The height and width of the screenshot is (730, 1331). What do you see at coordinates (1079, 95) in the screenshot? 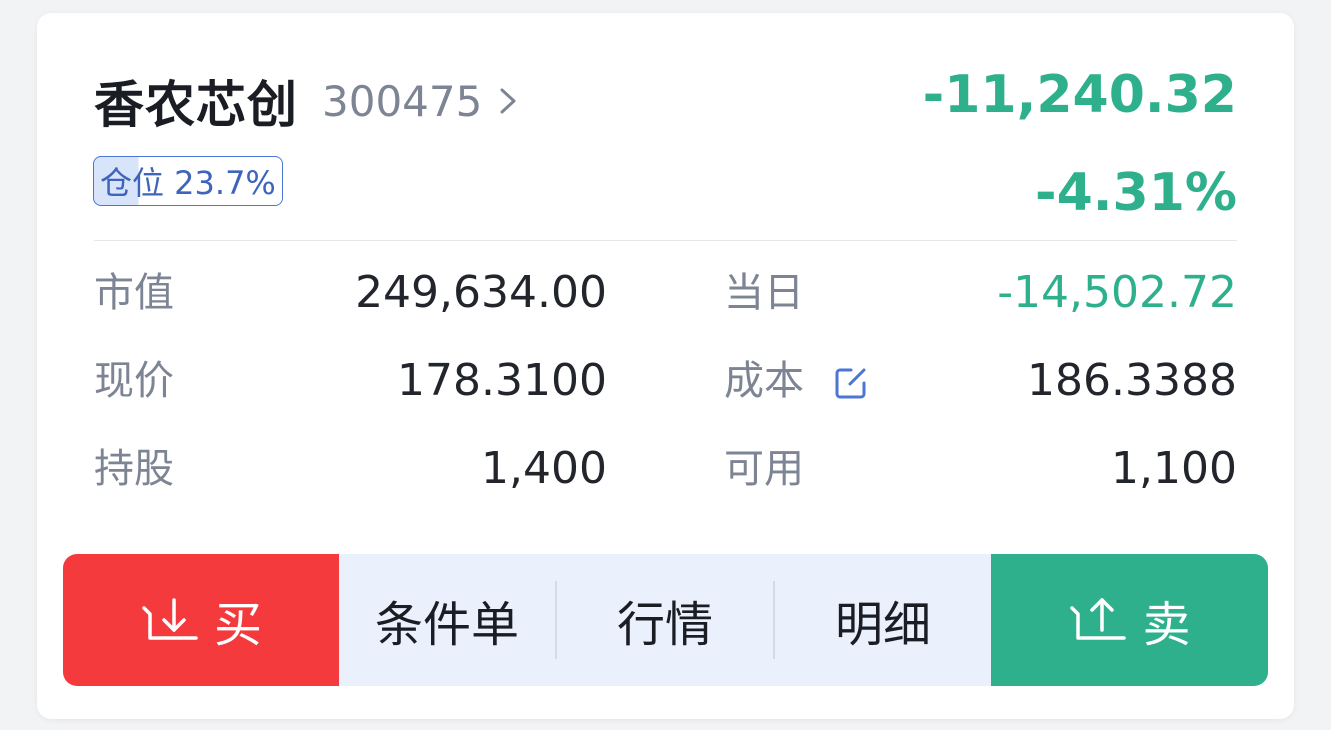
I see `pnl-amount: -11,240.32` at bounding box center [1079, 95].